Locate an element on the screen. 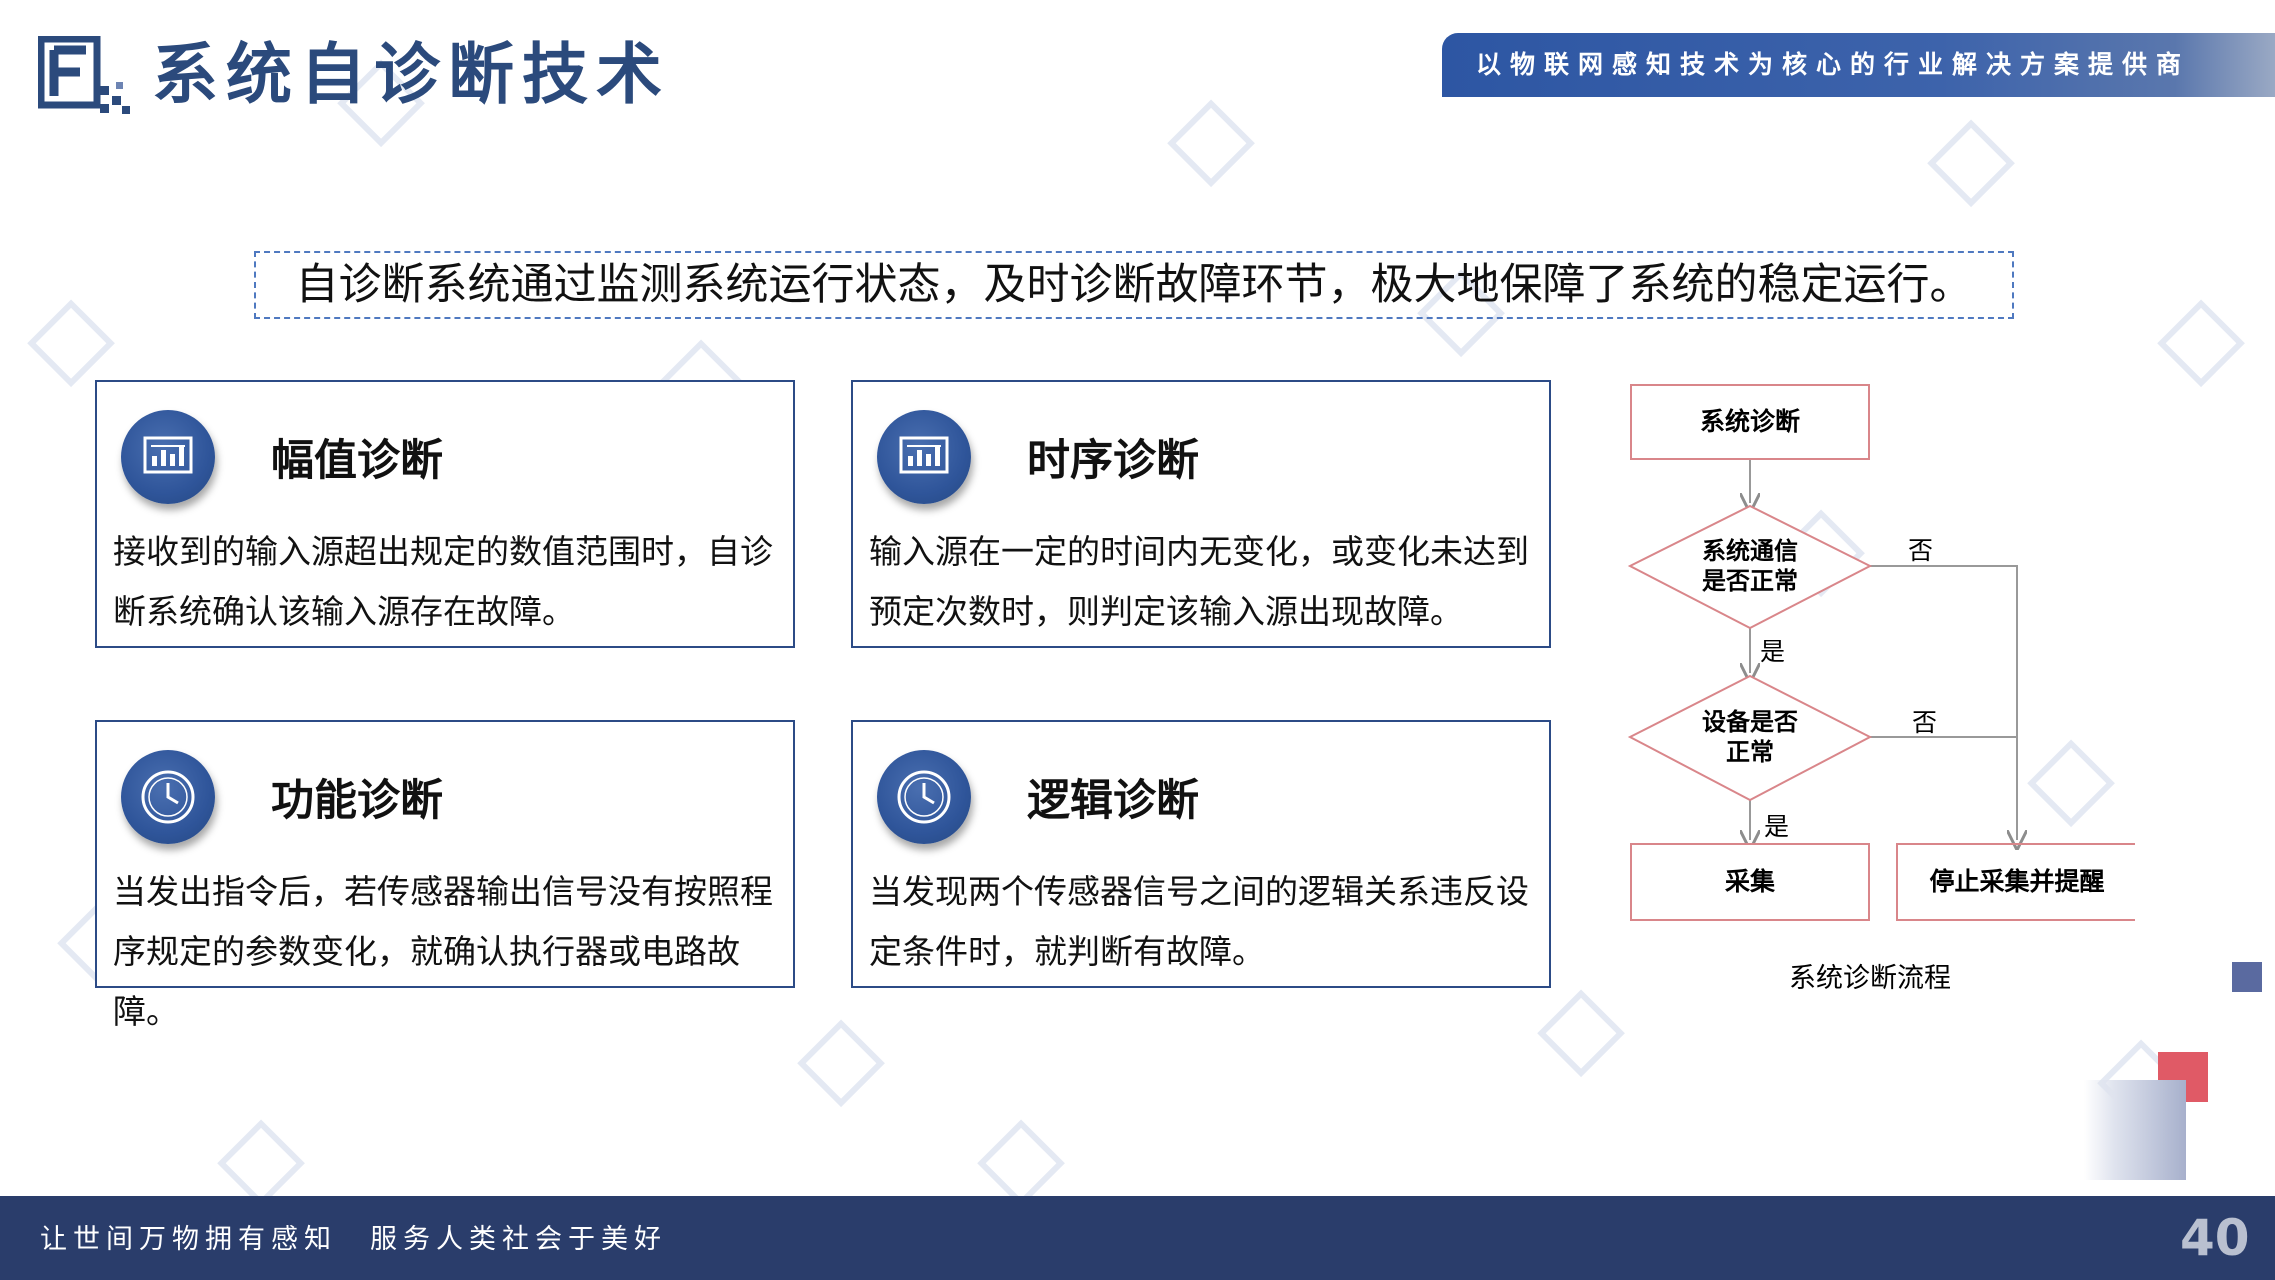  decor-gradient-square is located at coordinates (2135, 1130).